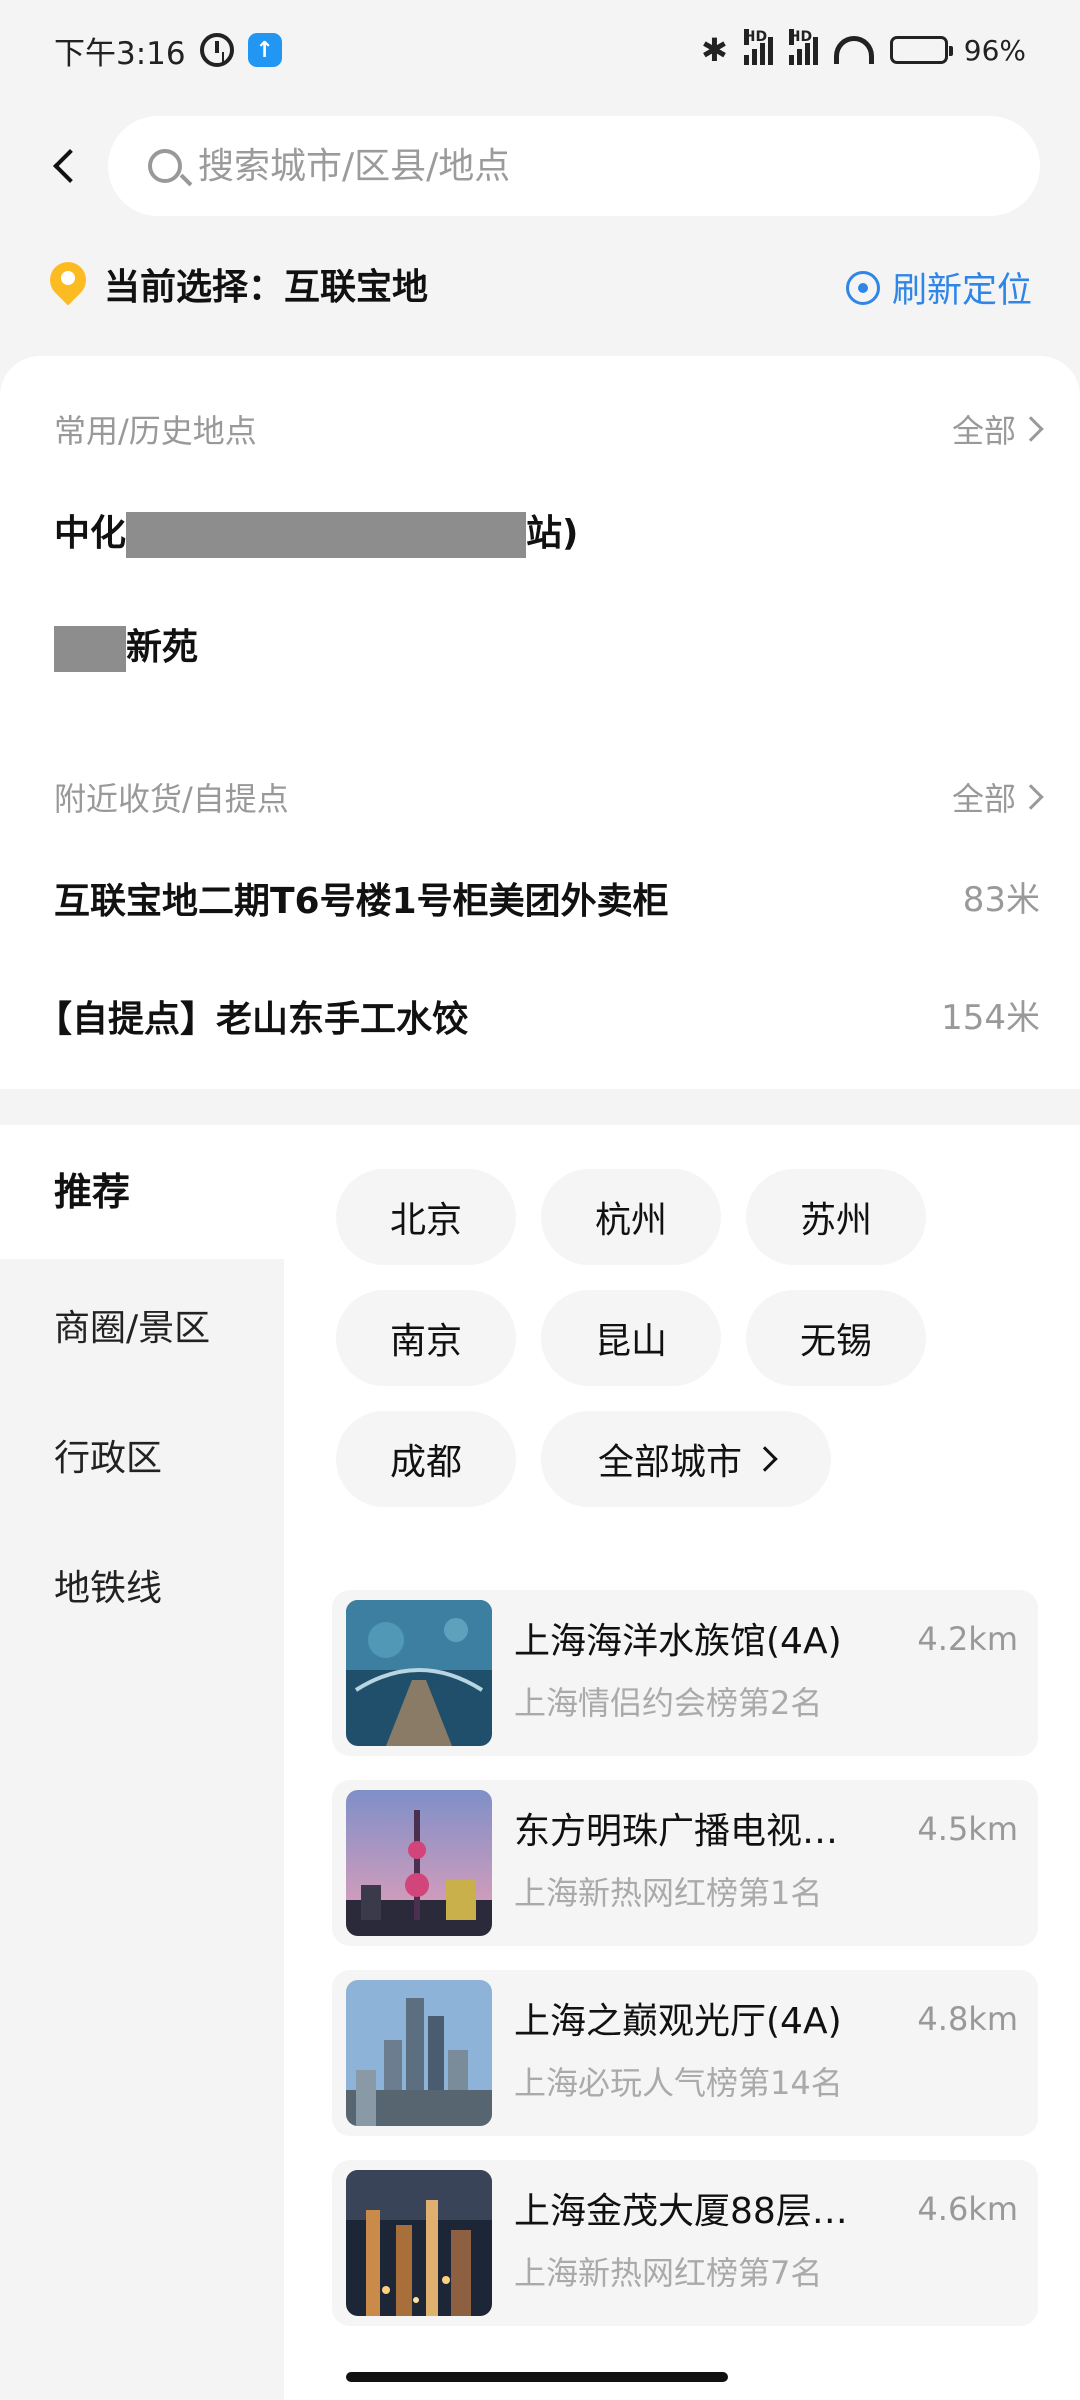  I want to click on nav-recommend: 推荐, so click(92, 1188).